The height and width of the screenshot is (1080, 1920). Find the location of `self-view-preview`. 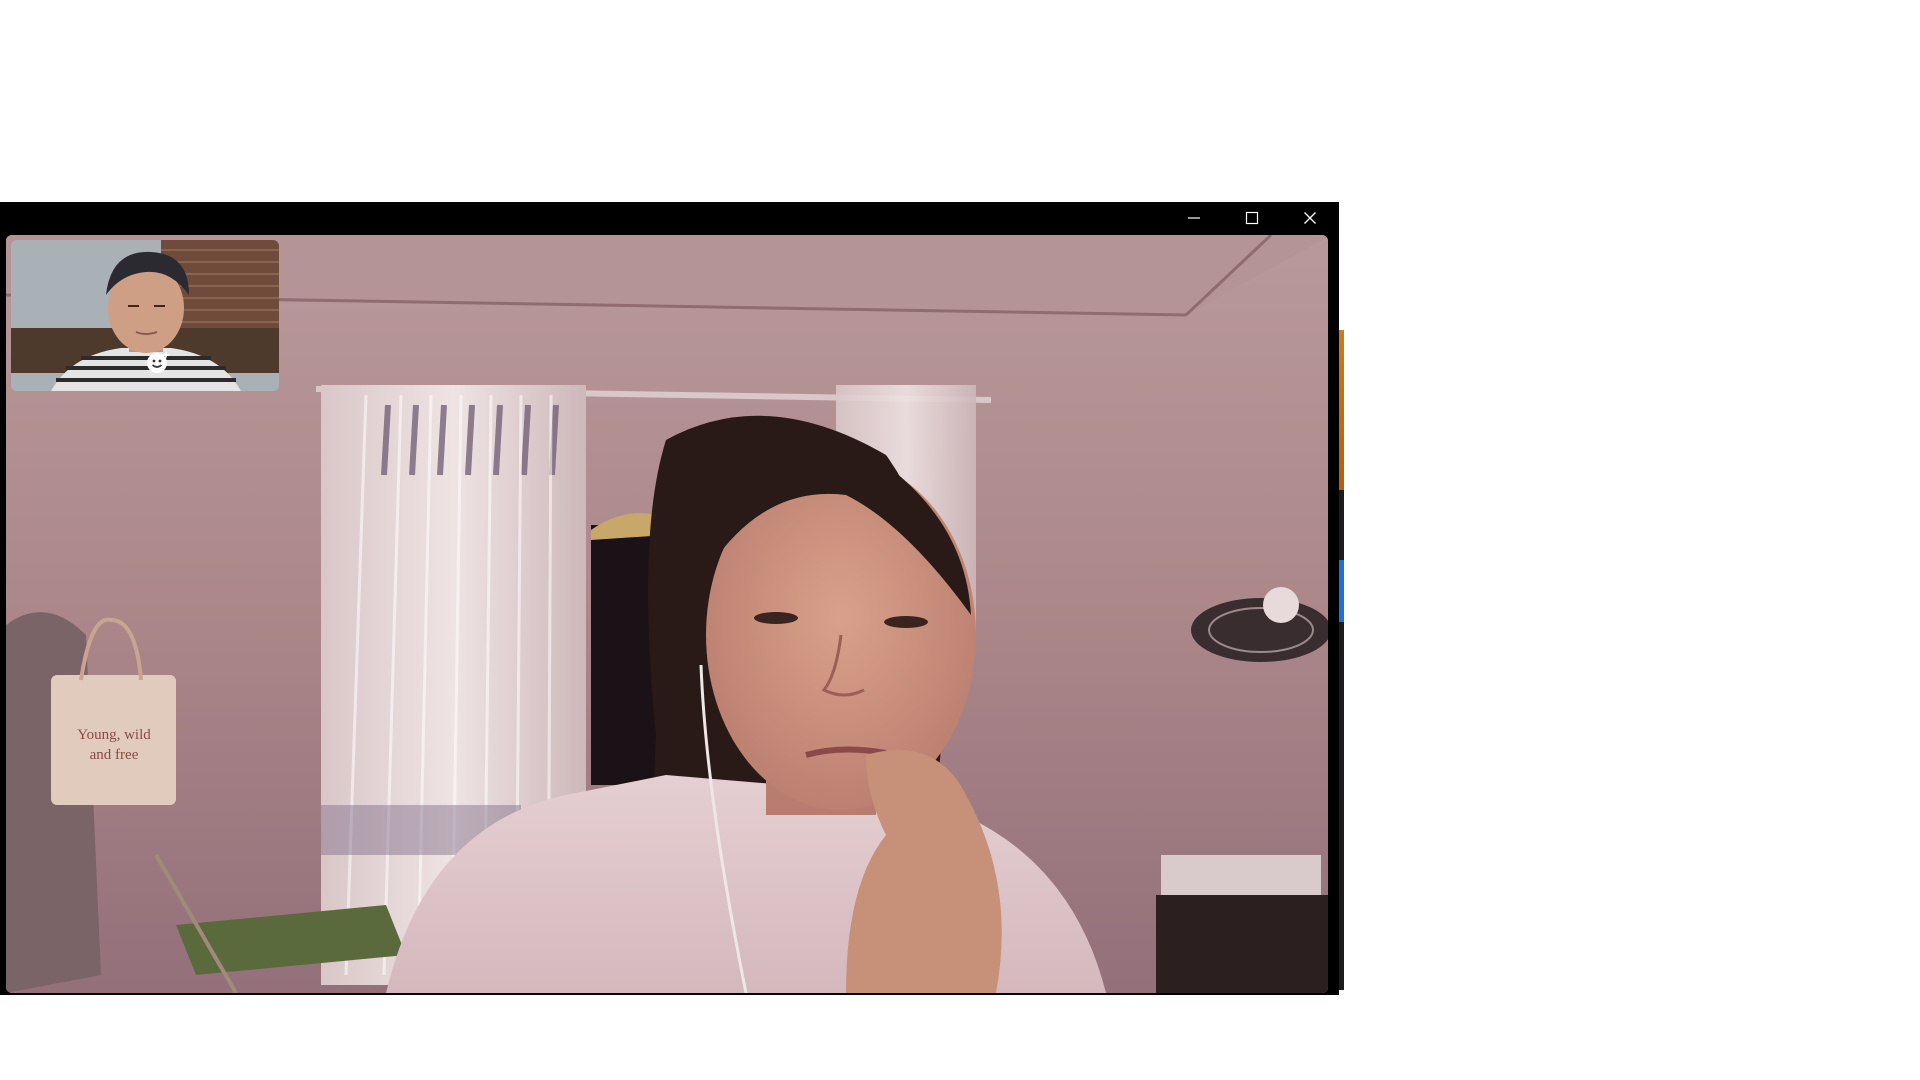

self-view-preview is located at coordinates (145, 315).